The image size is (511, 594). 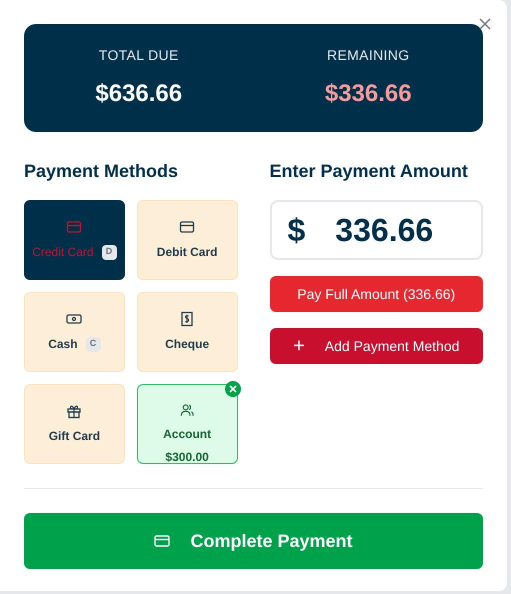 I want to click on payment-method-tile: Cash C, so click(x=74, y=332).